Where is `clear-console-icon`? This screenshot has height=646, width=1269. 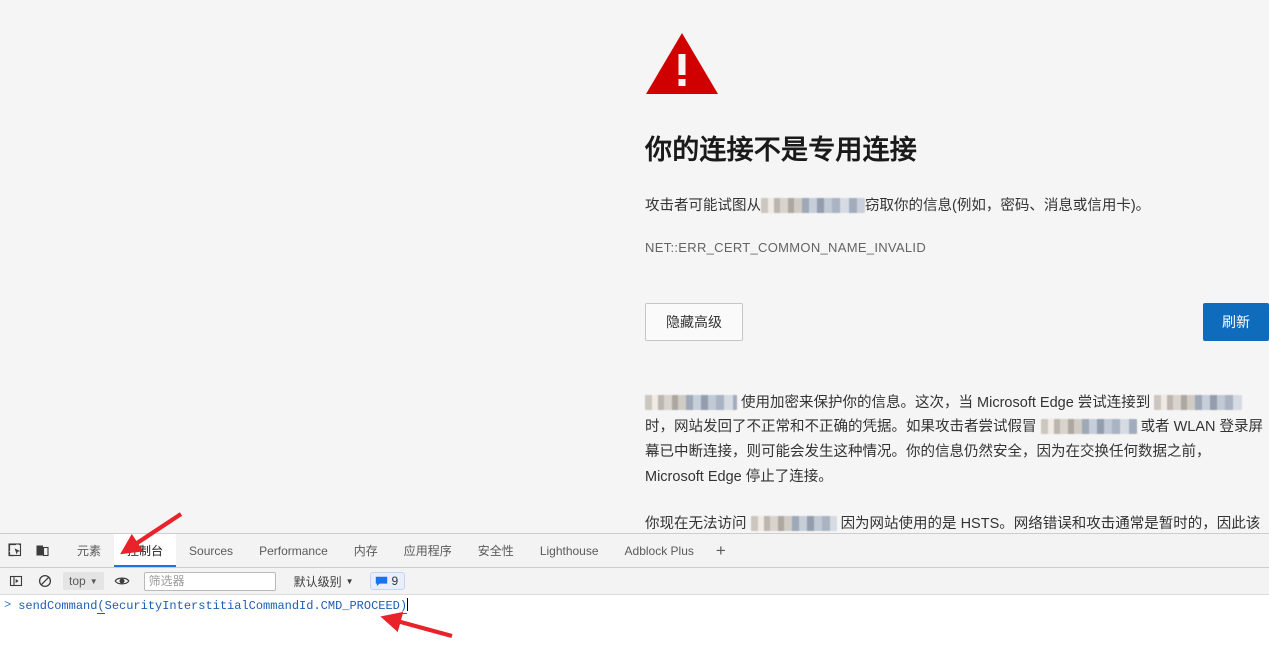 clear-console-icon is located at coordinates (44, 581).